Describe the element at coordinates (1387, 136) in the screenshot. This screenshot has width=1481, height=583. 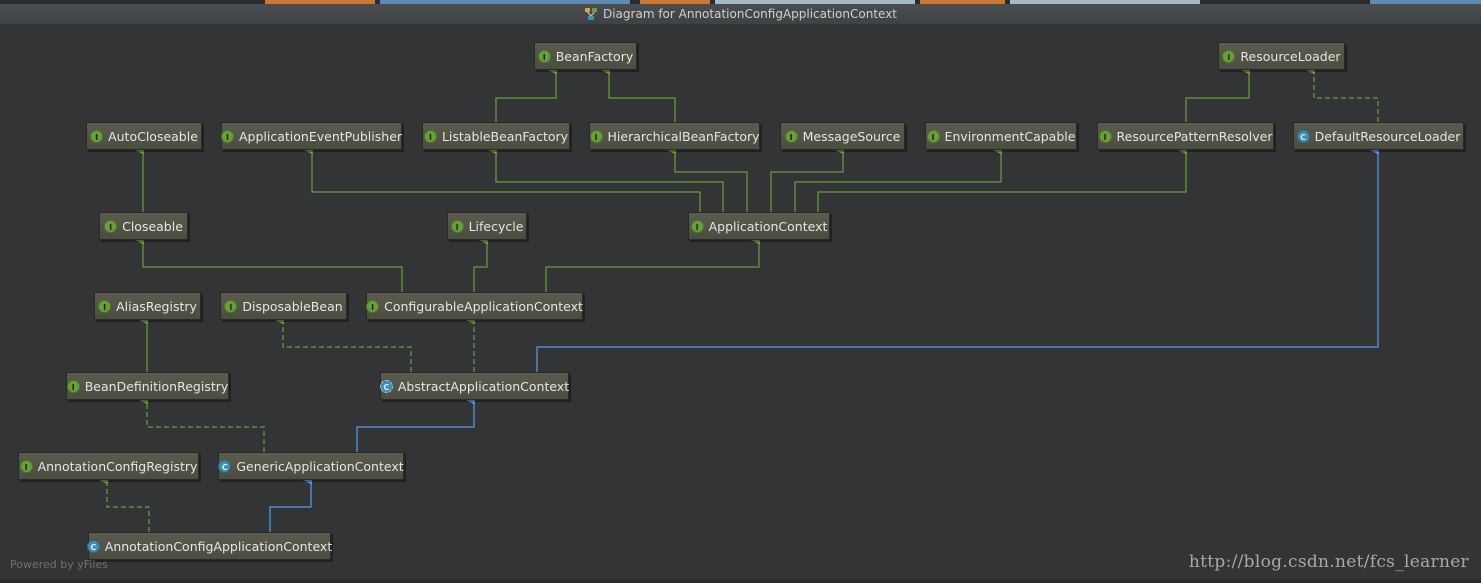
I see `node-label: DefaultResourceLoader` at that location.